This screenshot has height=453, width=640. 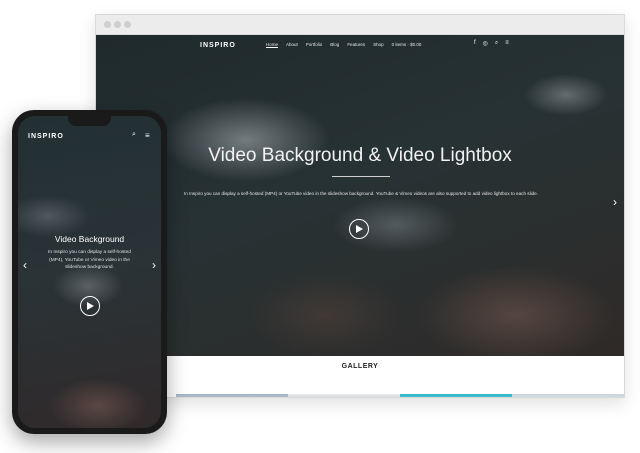 I want to click on mobile-hero-title: Video Background, so click(x=89, y=239).